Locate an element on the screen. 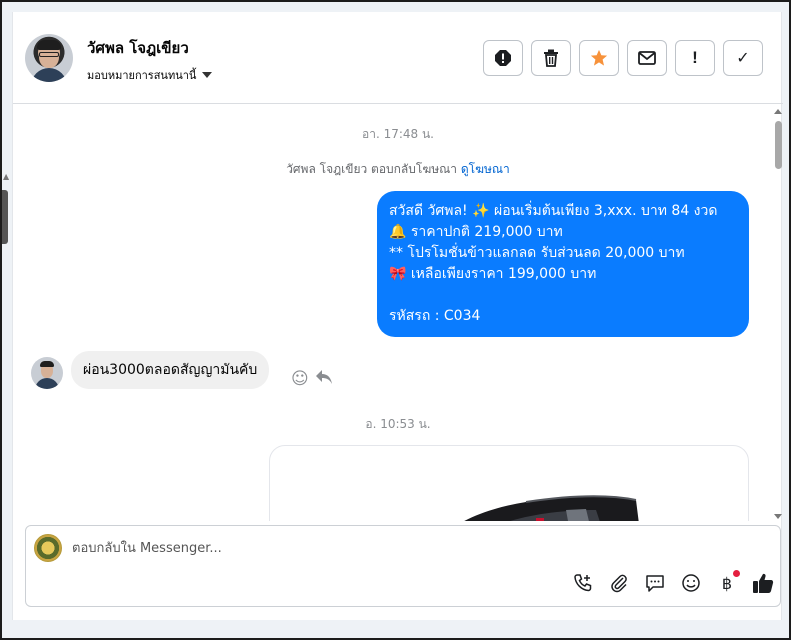 The image size is (791, 640). composer-tools: ฿ is located at coordinates (673, 582).